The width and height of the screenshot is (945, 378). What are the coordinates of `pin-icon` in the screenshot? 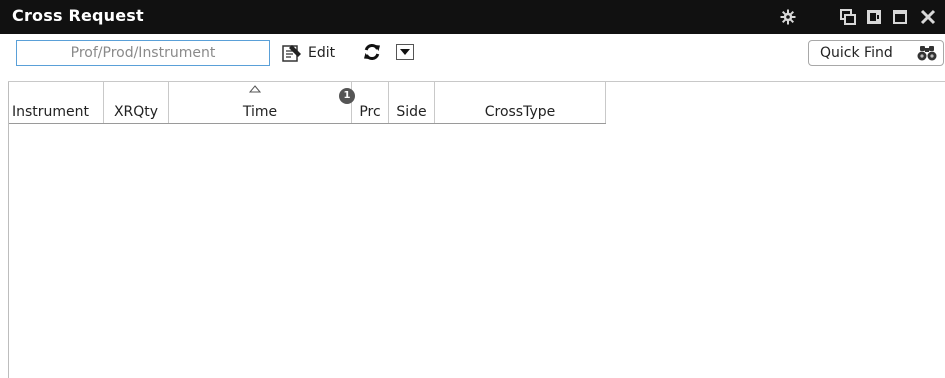 It's located at (874, 17).